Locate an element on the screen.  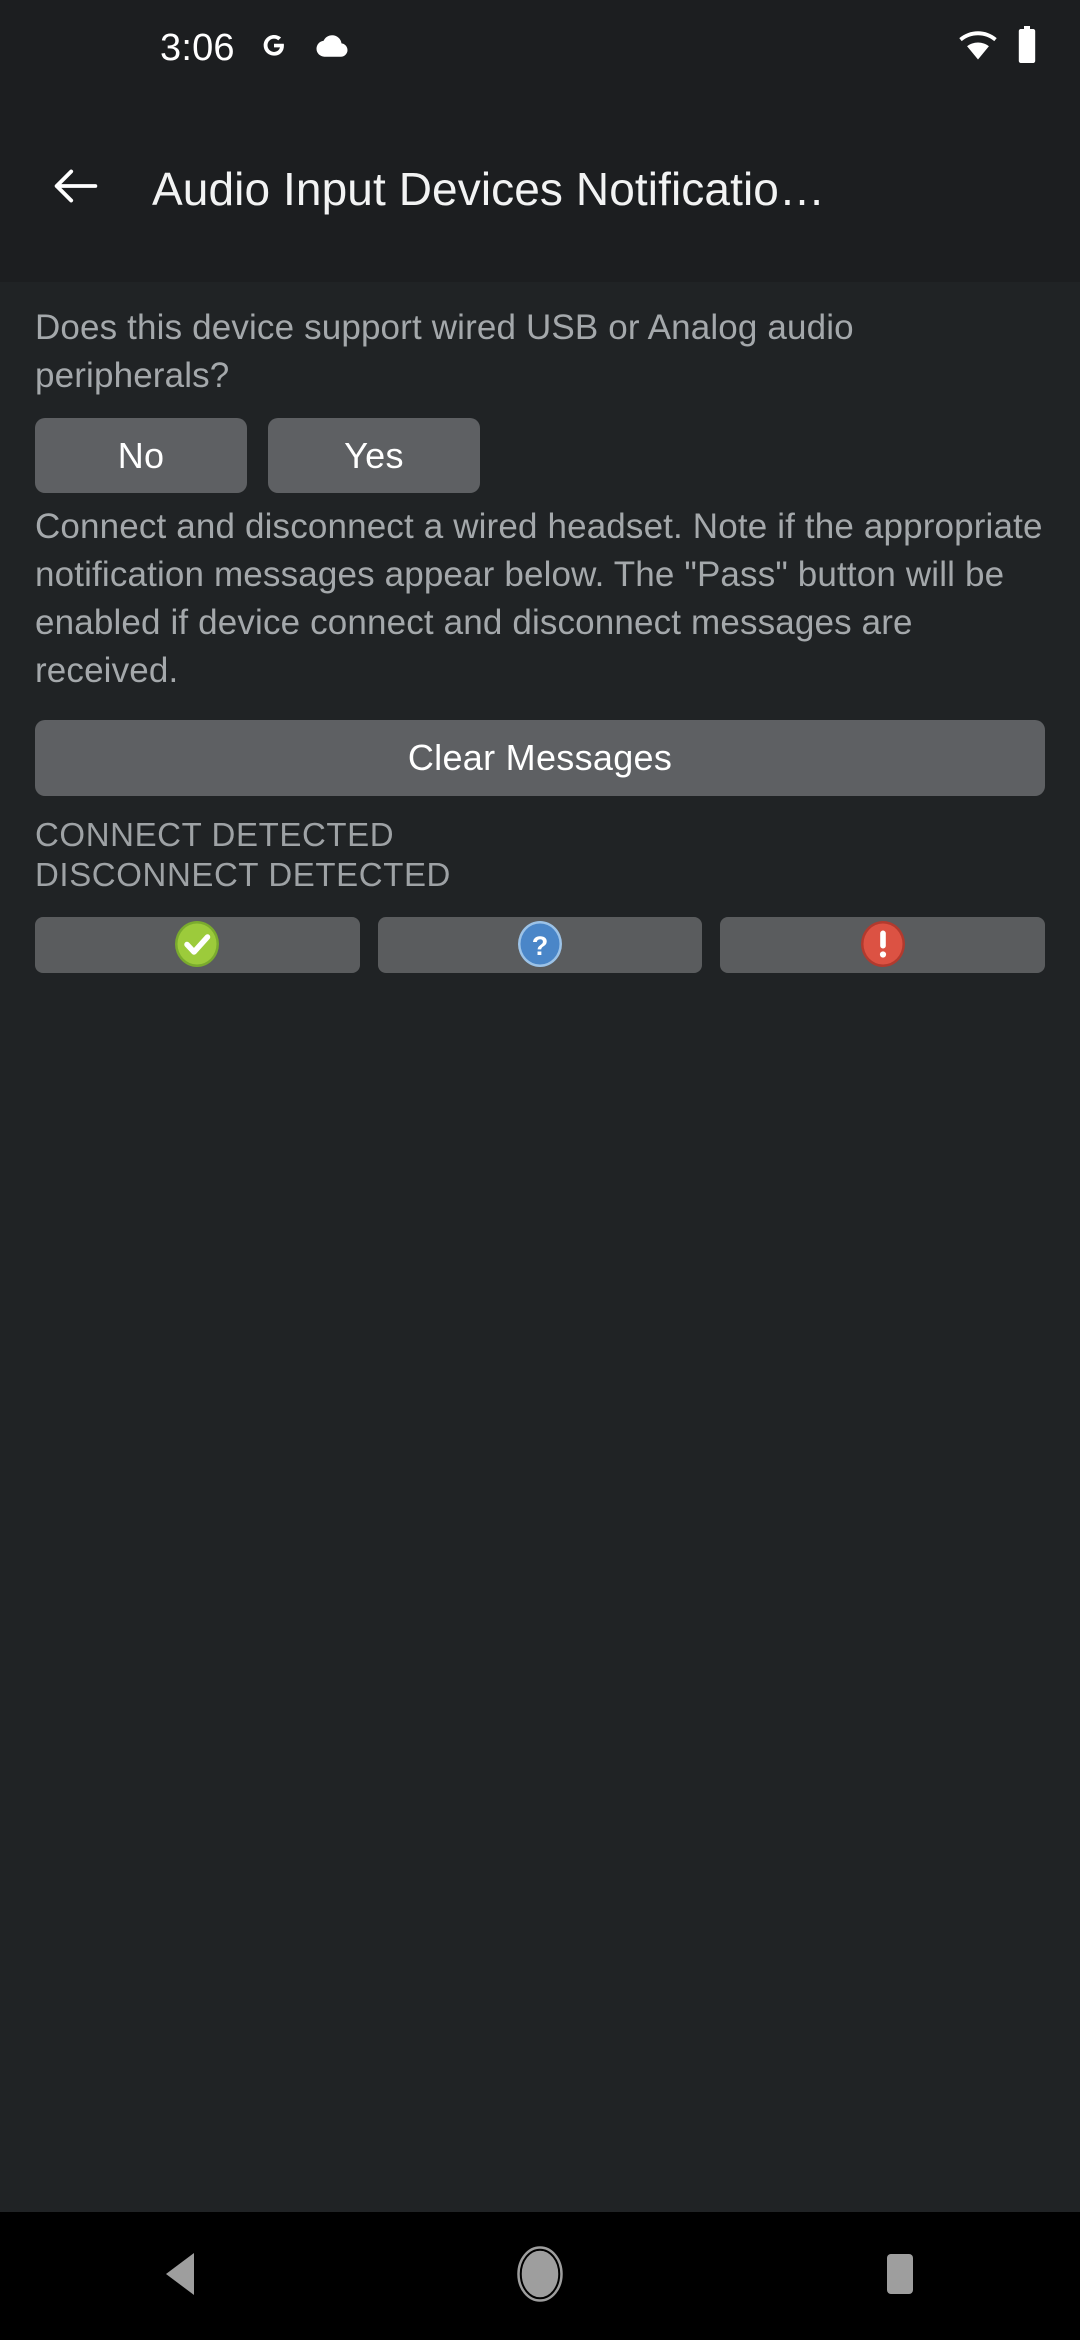
pass-button is located at coordinates (197, 945).